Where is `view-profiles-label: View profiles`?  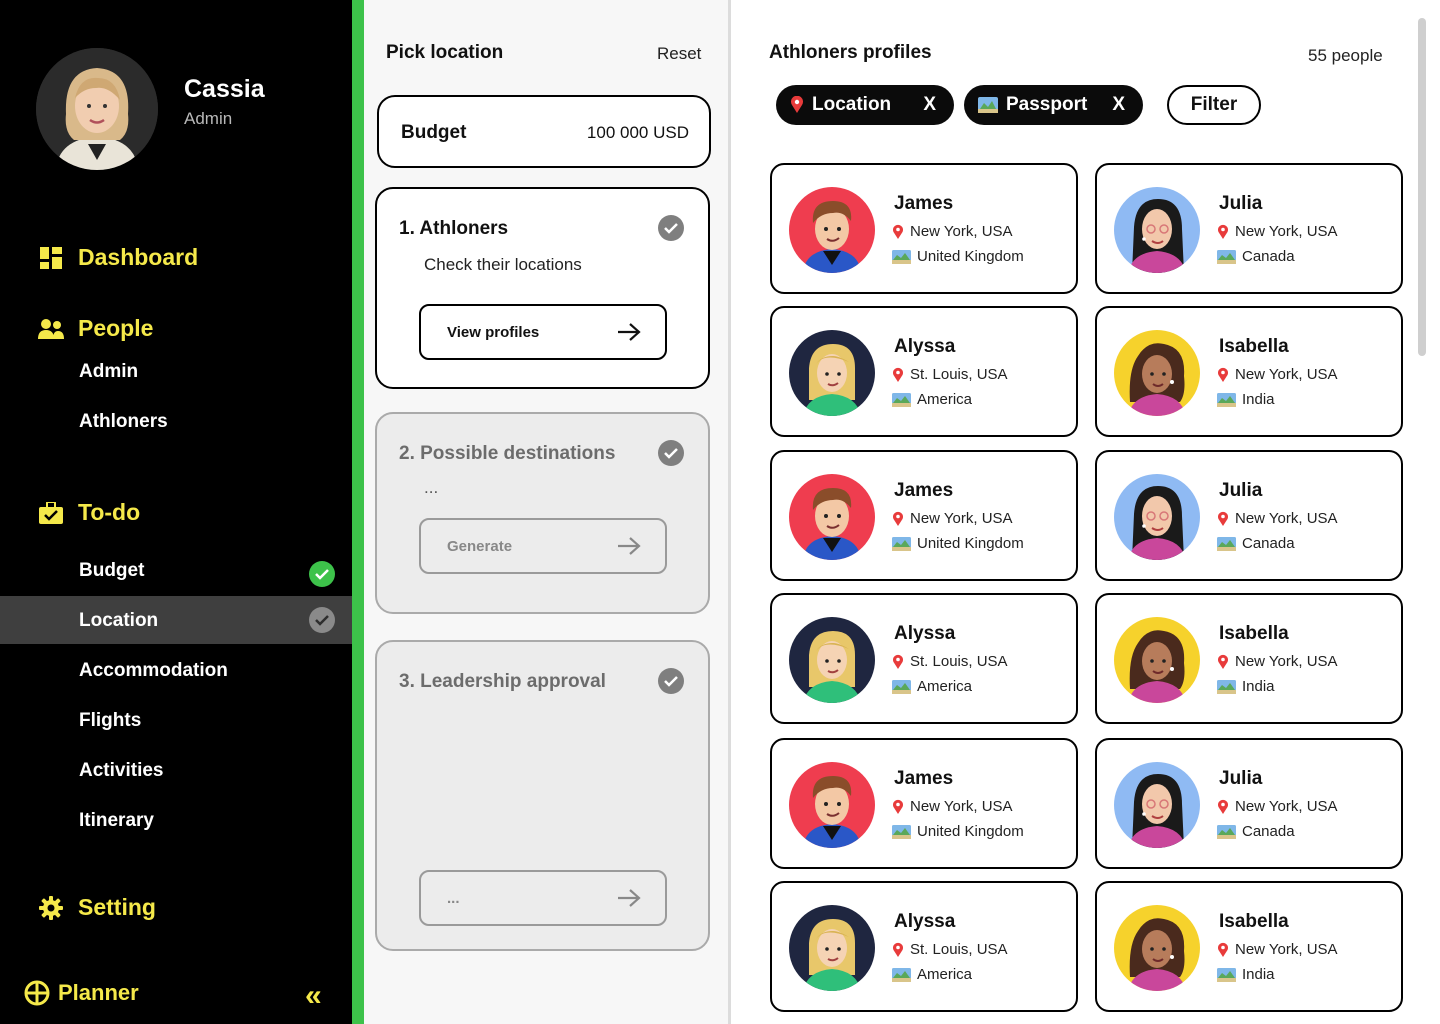
view-profiles-label: View profiles is located at coordinates (493, 332).